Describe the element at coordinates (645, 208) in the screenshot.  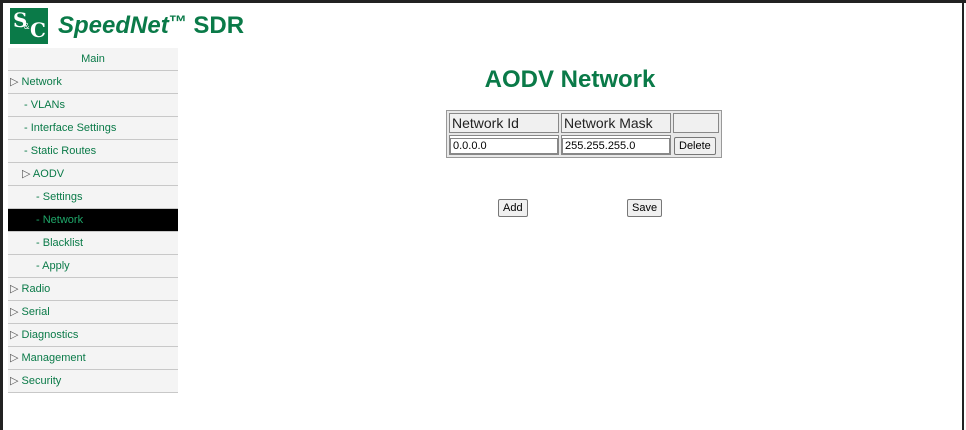
I see `save-button: Save` at that location.